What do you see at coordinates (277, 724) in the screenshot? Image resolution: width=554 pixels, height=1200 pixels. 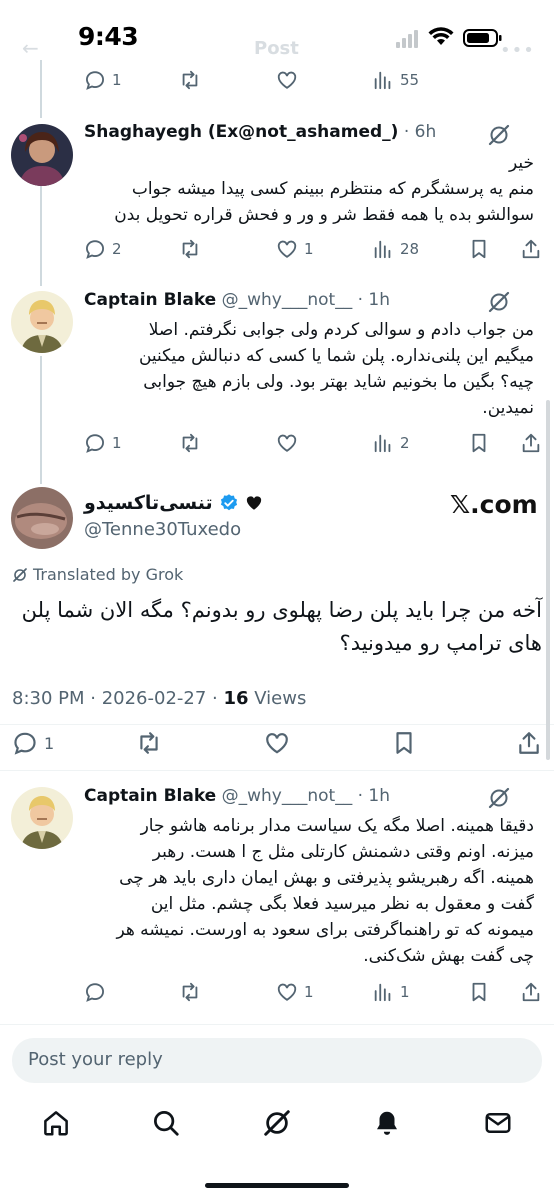 I see `divider` at bounding box center [277, 724].